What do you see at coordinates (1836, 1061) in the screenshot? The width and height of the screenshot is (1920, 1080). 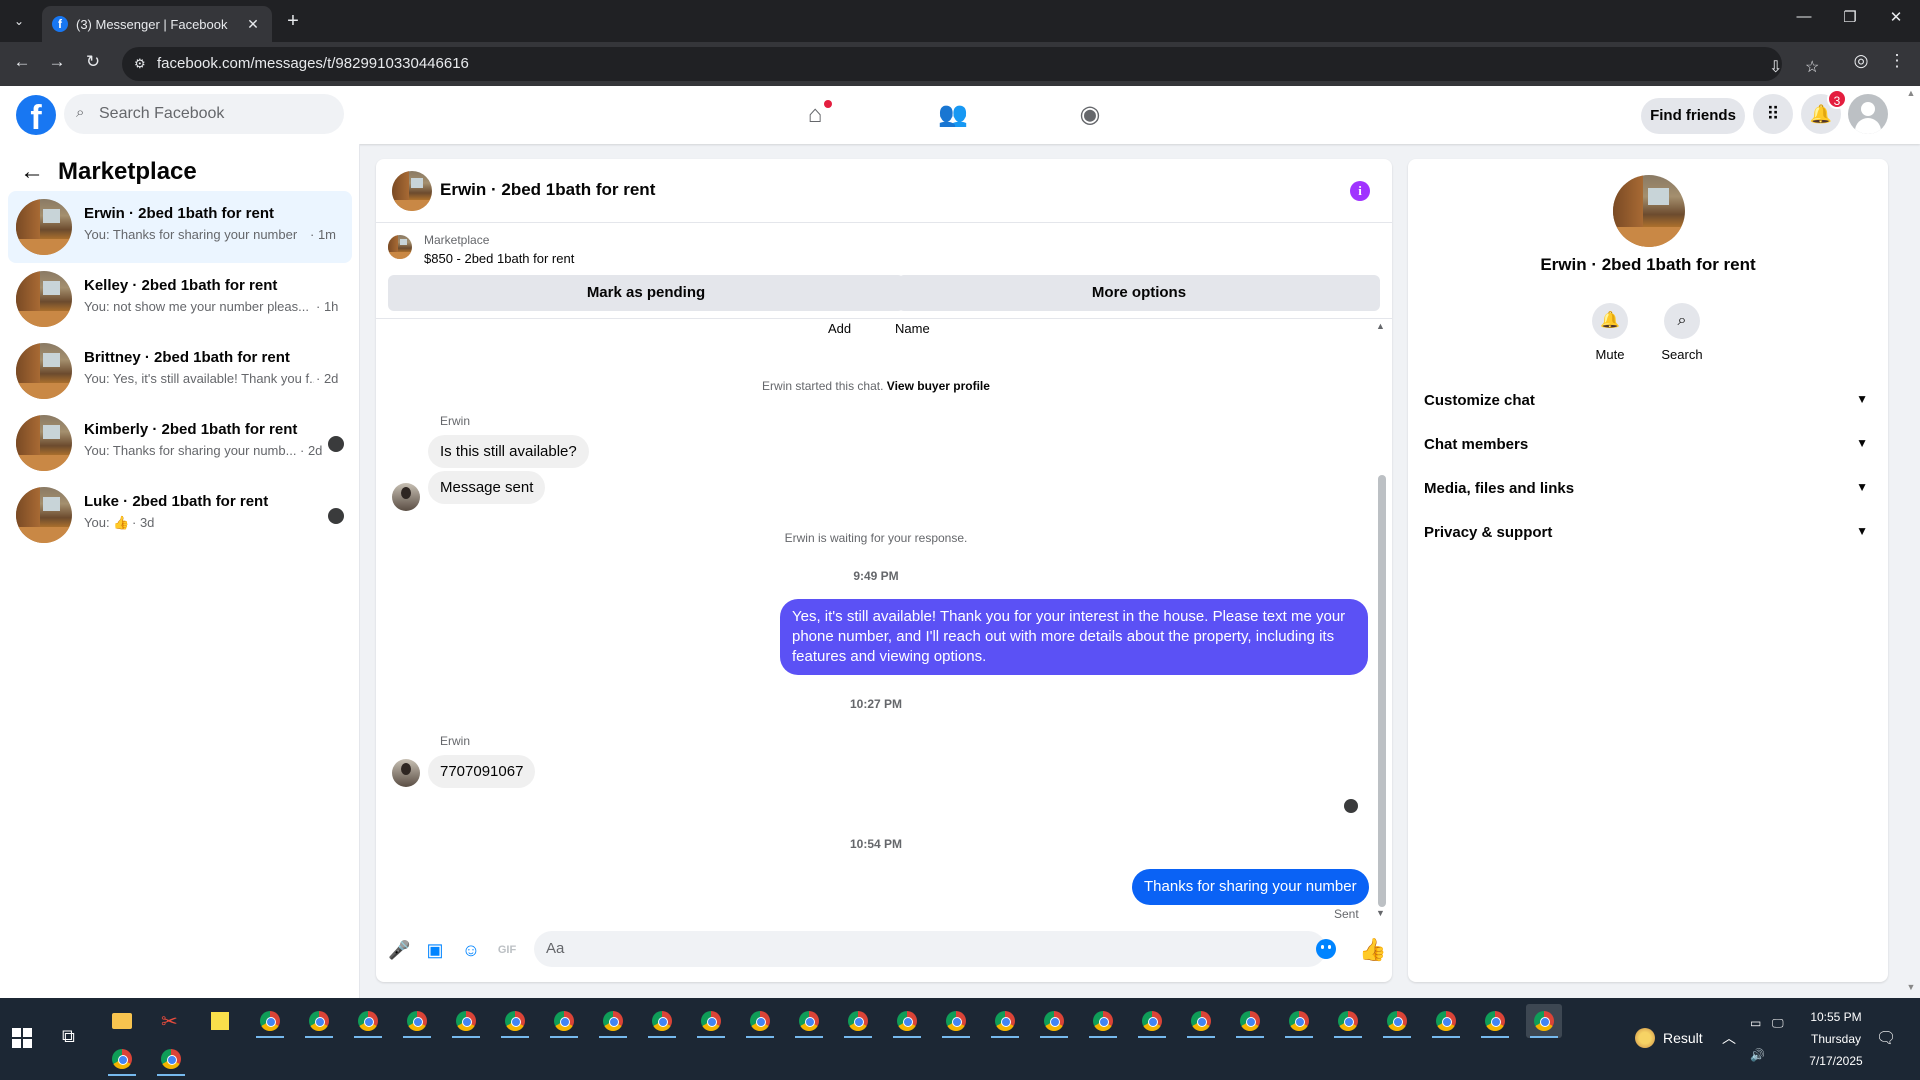 I see `clock-date: 7/17/2025` at bounding box center [1836, 1061].